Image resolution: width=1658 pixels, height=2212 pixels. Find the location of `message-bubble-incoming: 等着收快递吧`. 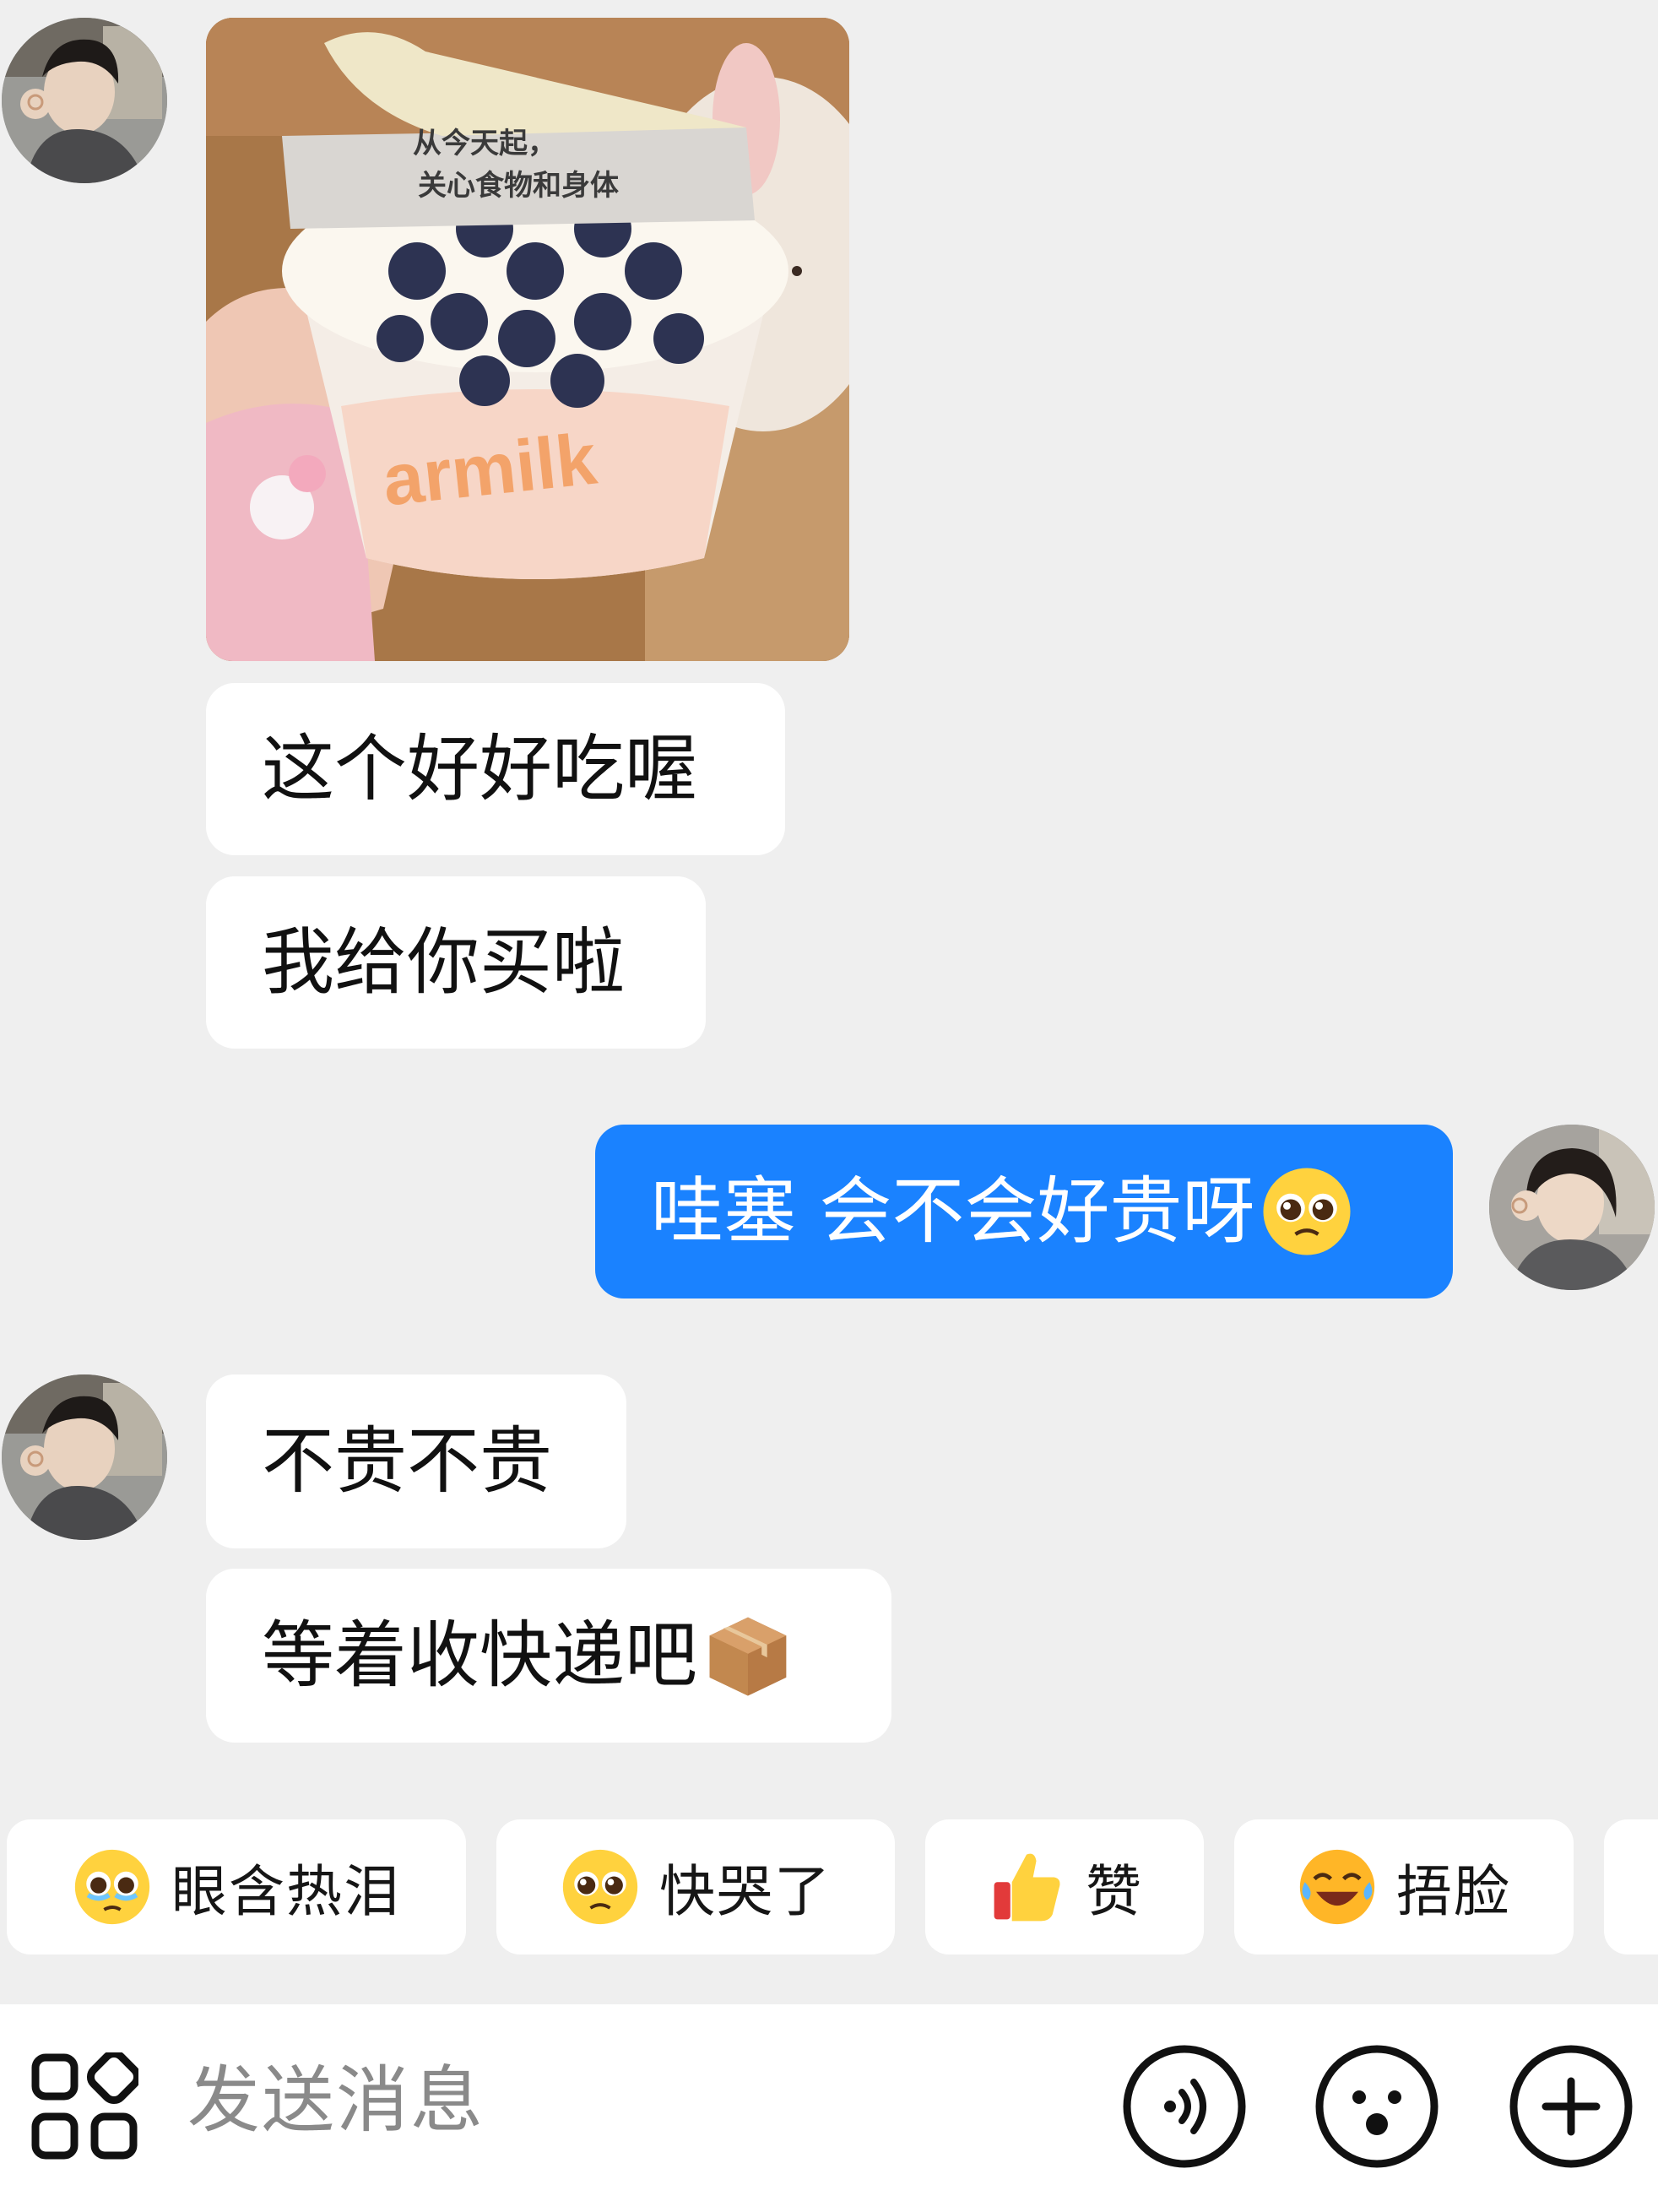

message-bubble-incoming: 等着收快递吧 is located at coordinates (548, 1656).